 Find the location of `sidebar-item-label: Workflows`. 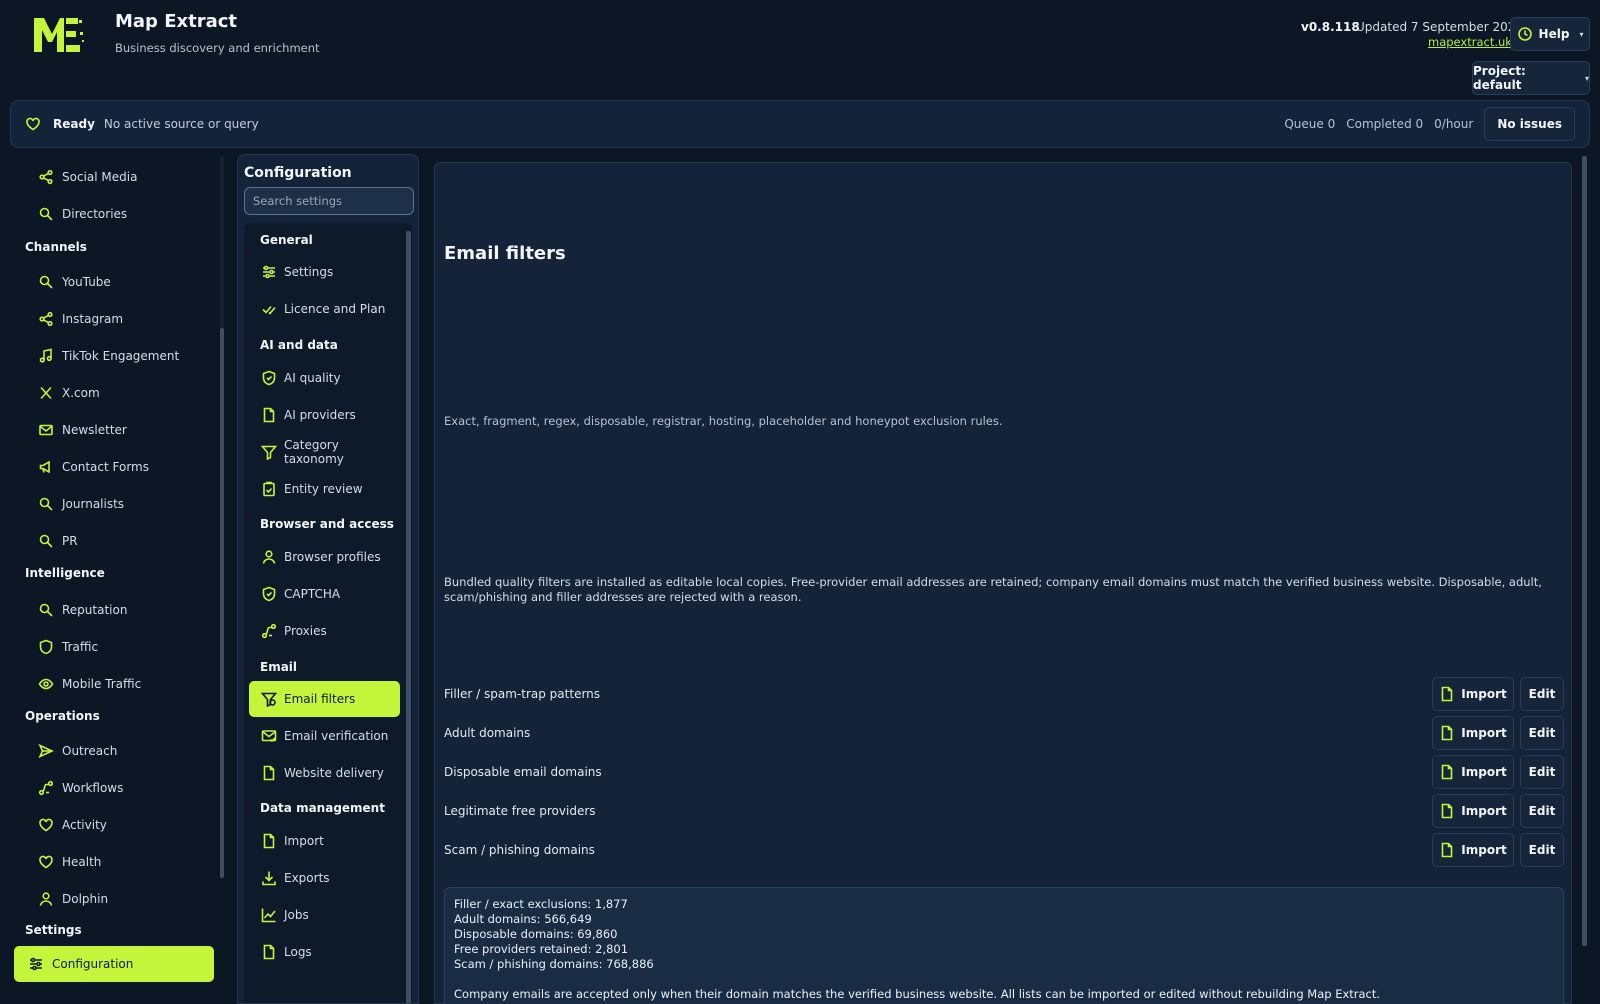

sidebar-item-label: Workflows is located at coordinates (93, 788).